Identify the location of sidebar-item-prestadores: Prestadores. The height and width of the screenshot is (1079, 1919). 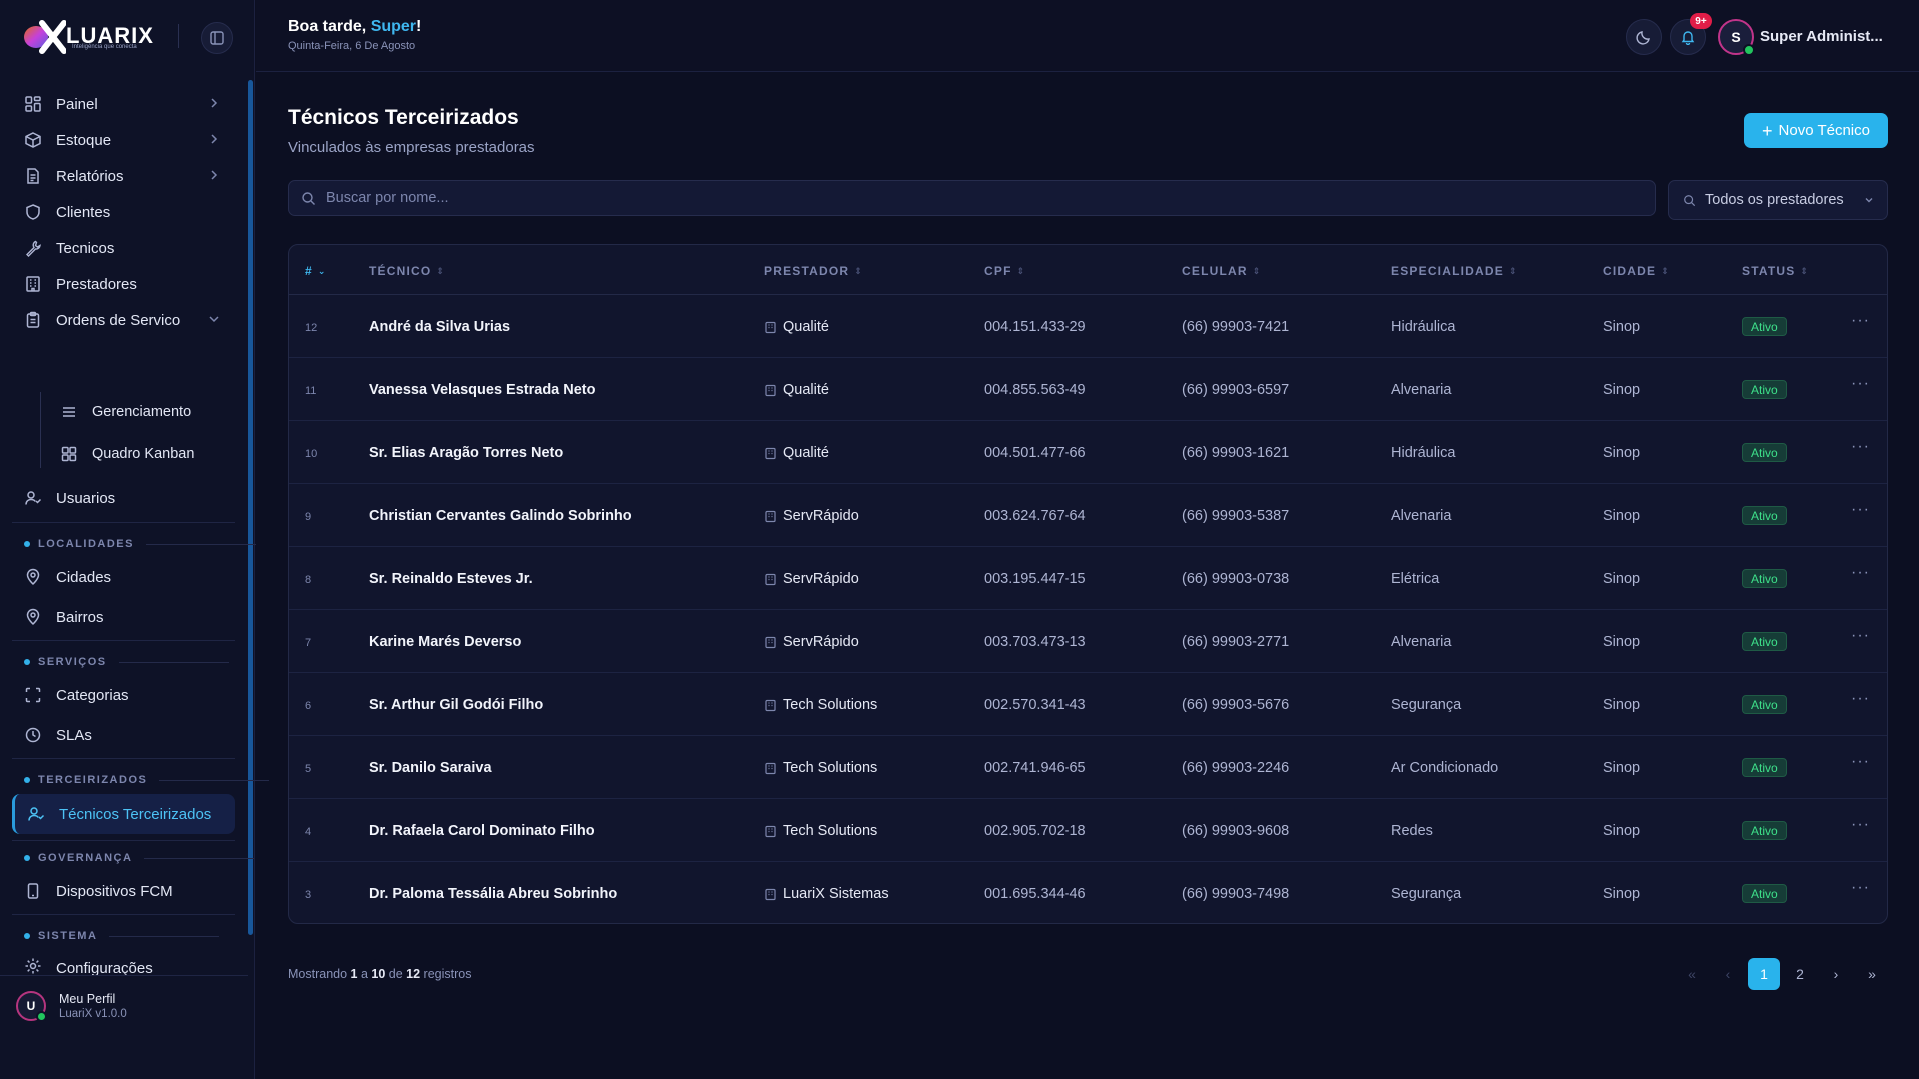
(123, 284).